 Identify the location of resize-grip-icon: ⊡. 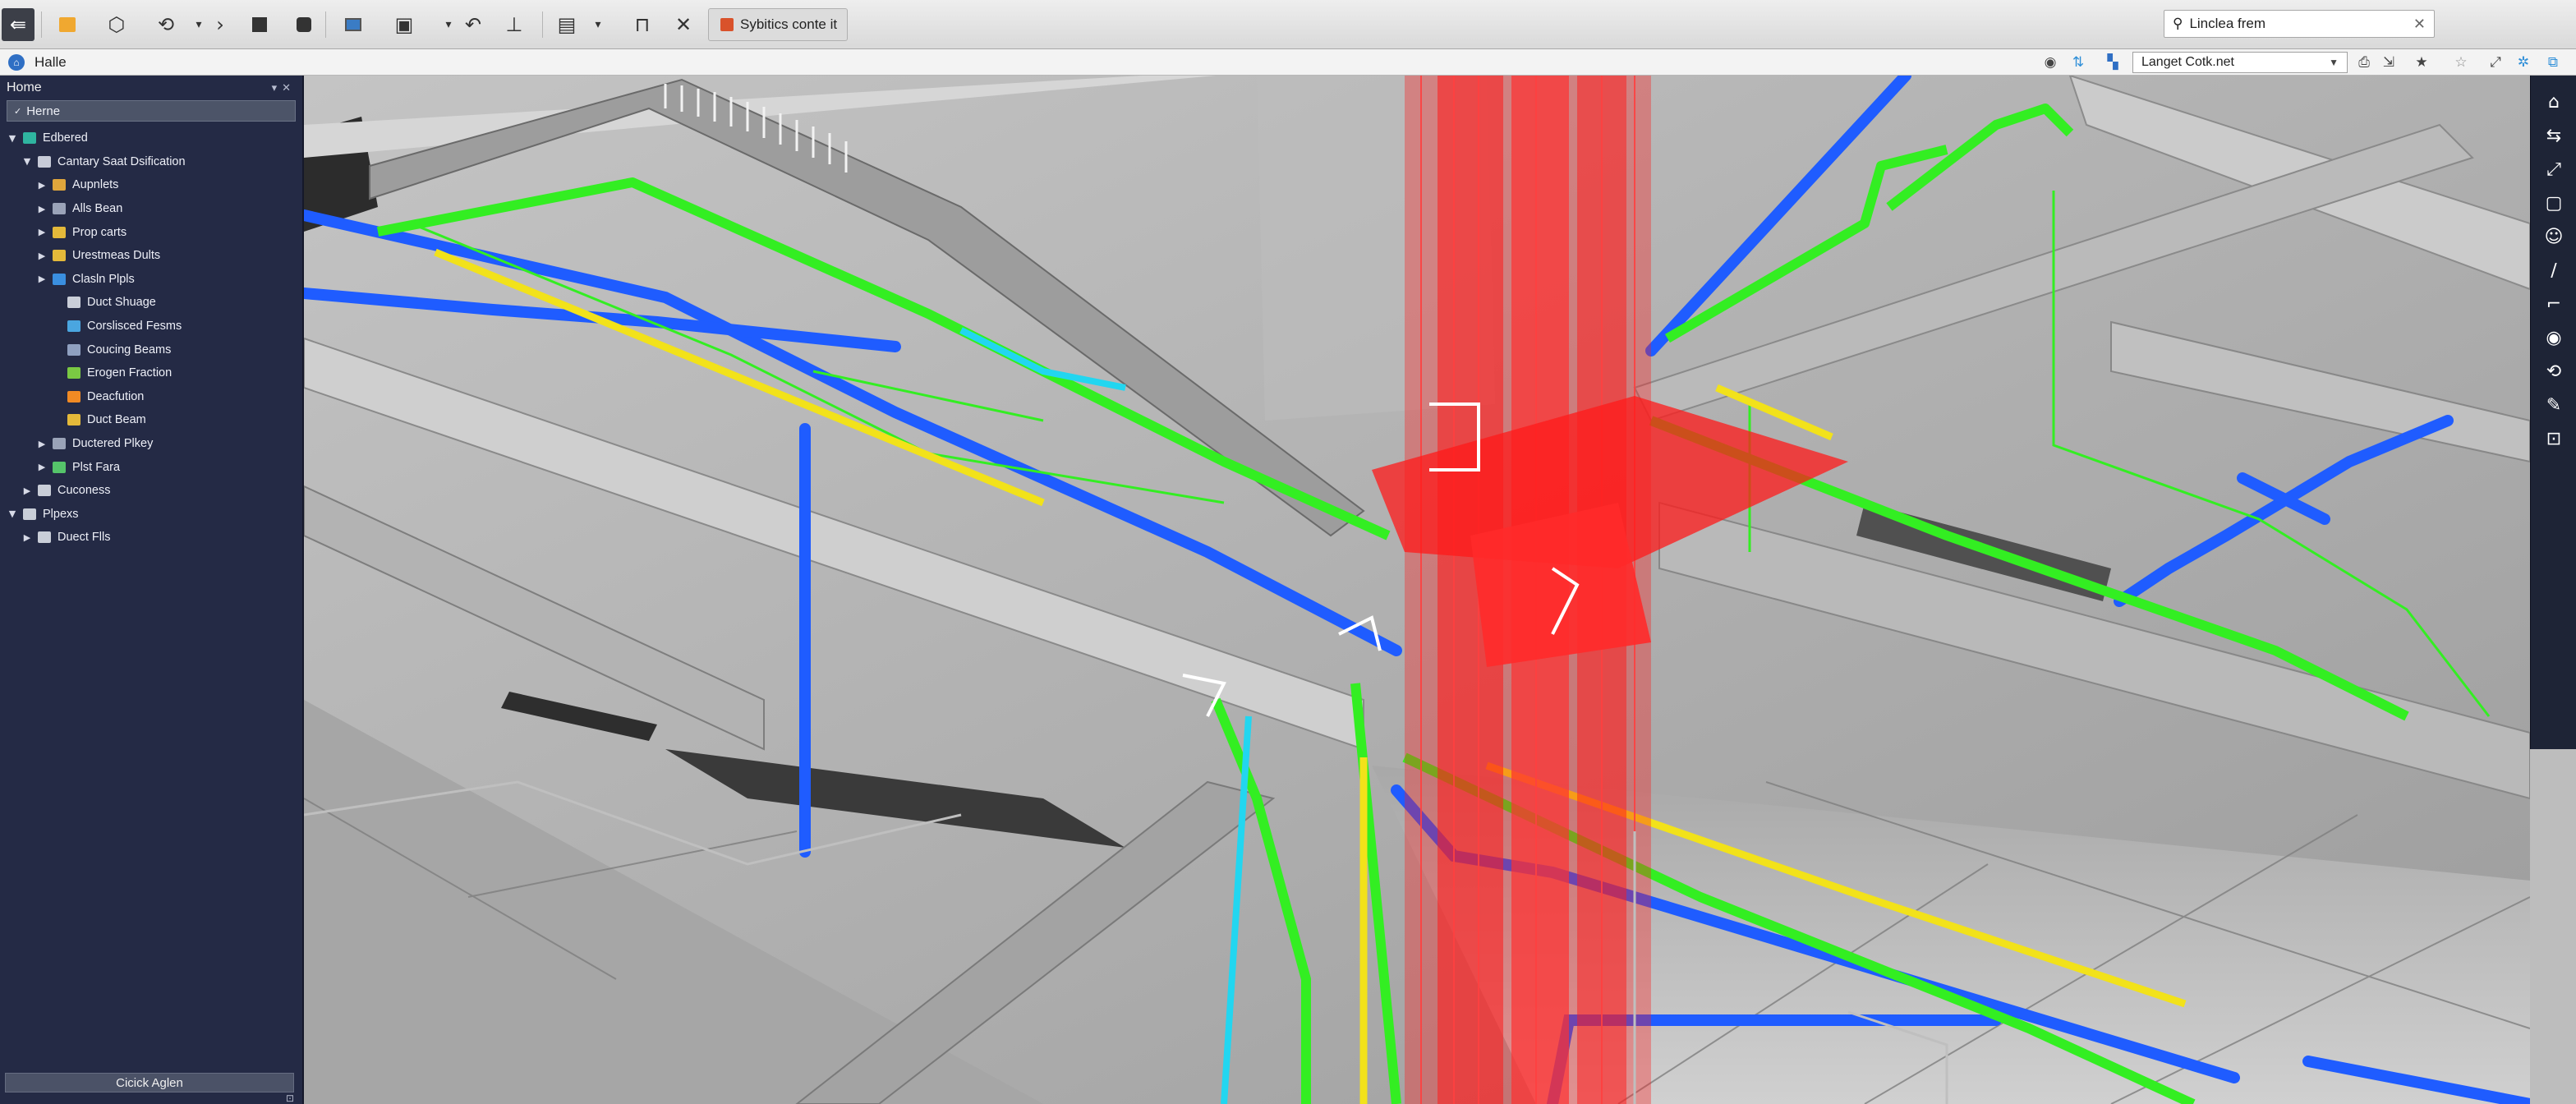
(290, 1098).